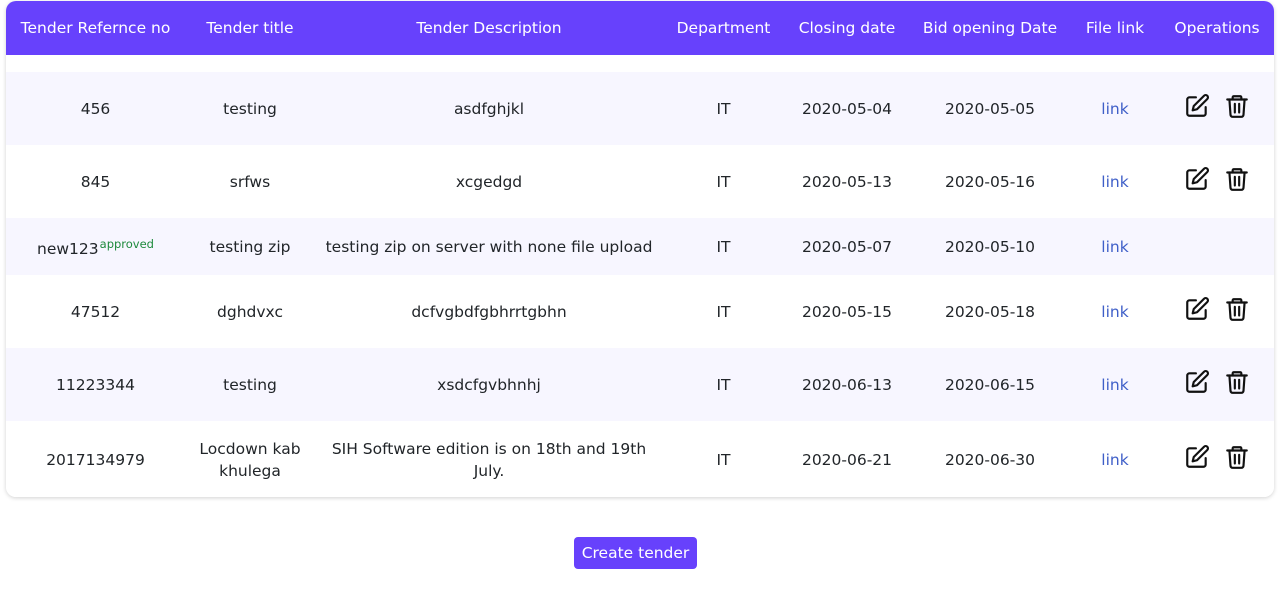  Describe the element at coordinates (1217, 28) in the screenshot. I see `header-operations: Operations` at that location.